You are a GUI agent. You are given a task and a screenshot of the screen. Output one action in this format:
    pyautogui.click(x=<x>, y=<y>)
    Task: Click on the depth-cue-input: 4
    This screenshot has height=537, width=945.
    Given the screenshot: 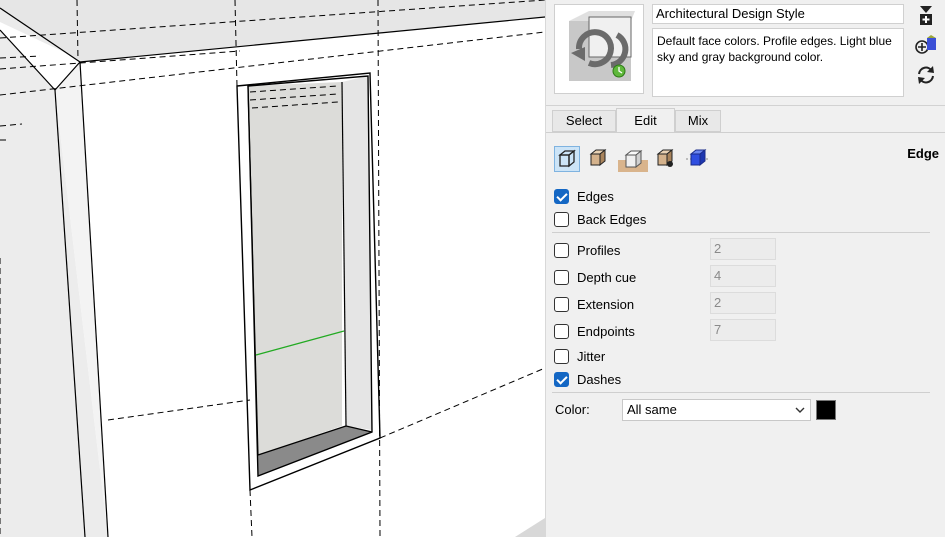 What is the action you would take?
    pyautogui.click(x=743, y=276)
    